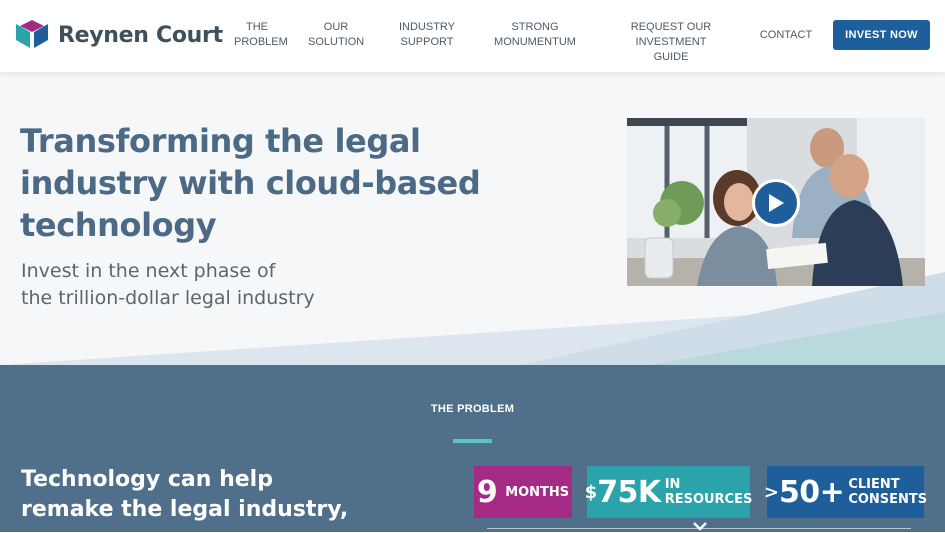 This screenshot has height=533, width=945. What do you see at coordinates (535, 42) in the screenshot?
I see `nav-label-line2: Monumentum` at bounding box center [535, 42].